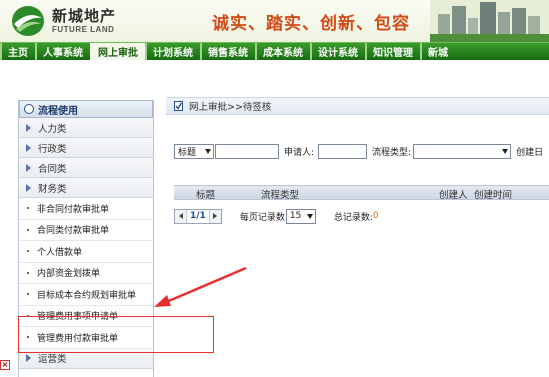  What do you see at coordinates (62, 51) in the screenshot?
I see `nav-item-hr-system: 人事系统` at bounding box center [62, 51].